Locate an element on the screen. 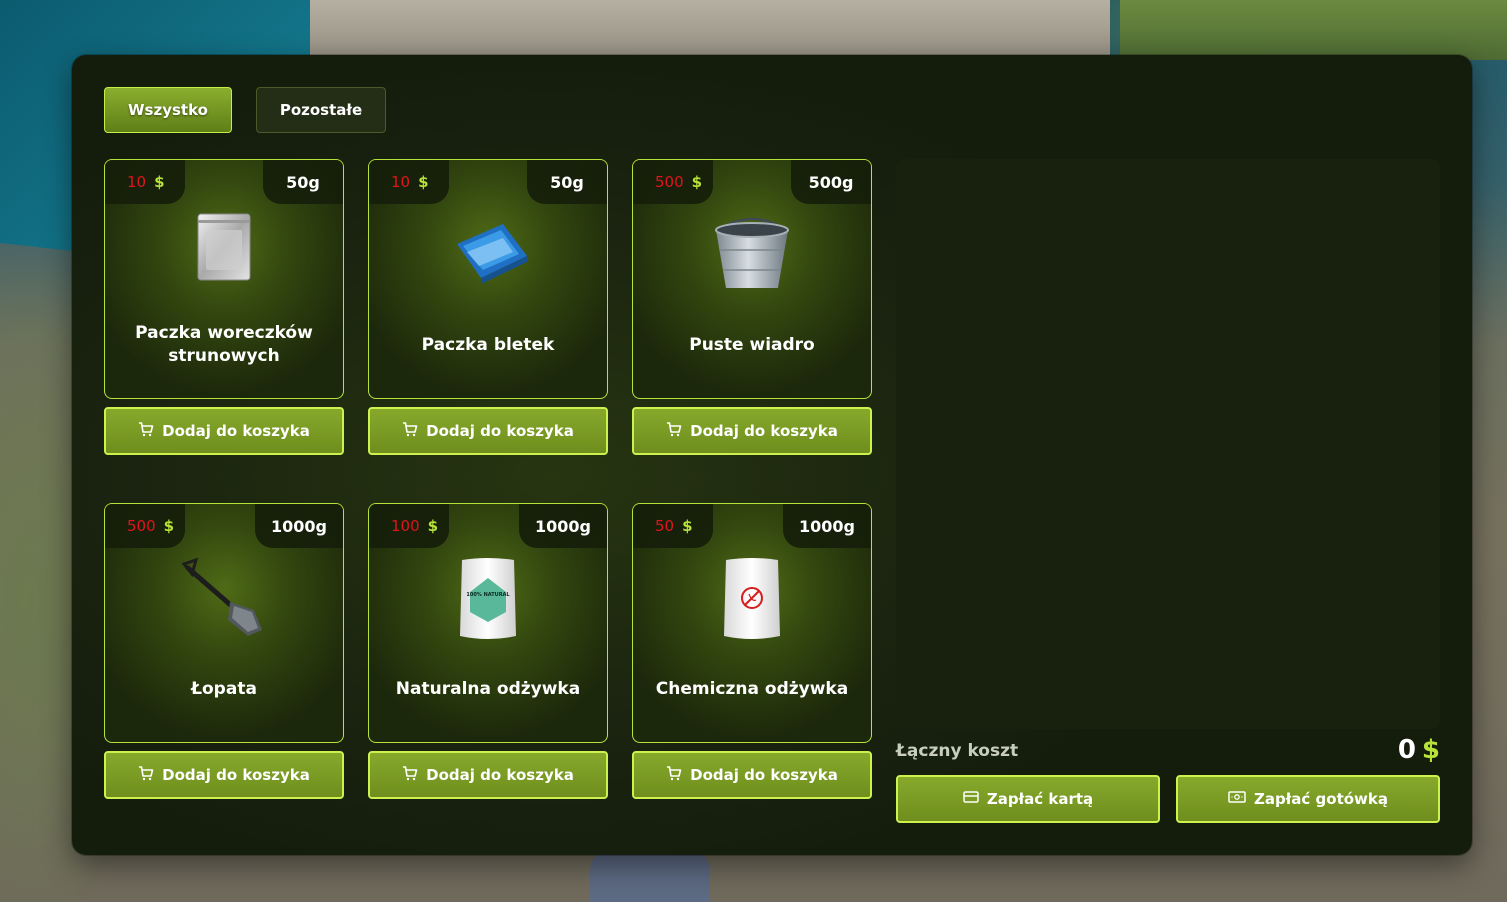 The width and height of the screenshot is (1507, 902). ziplock-bag-pack-icon is located at coordinates (224, 257).